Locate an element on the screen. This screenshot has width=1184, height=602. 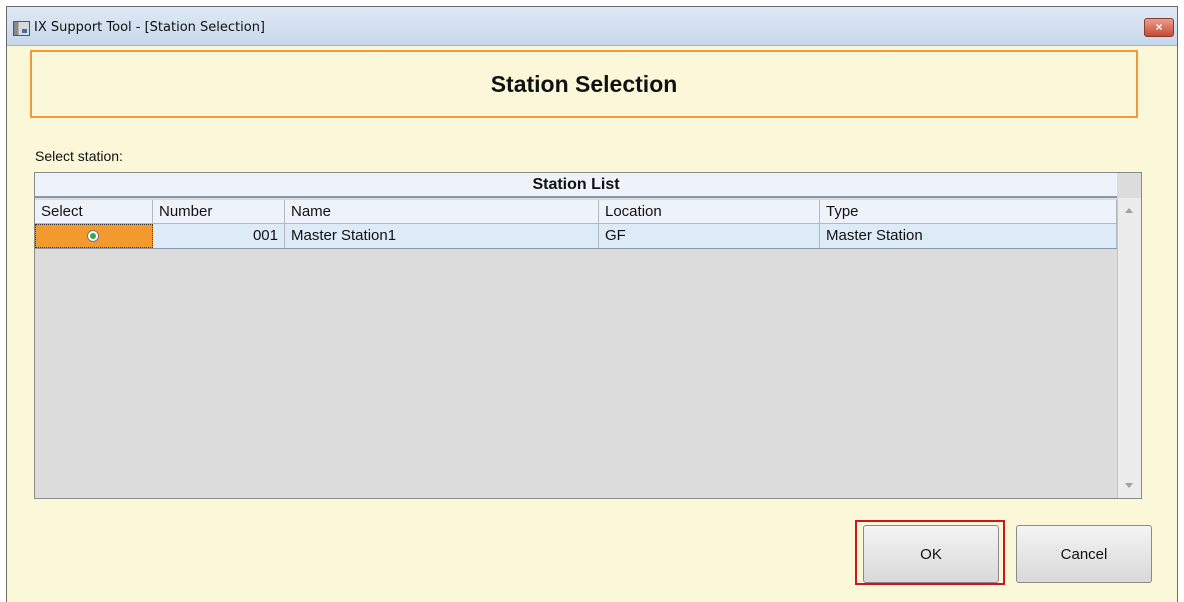
station-list-title: Station List is located at coordinates (576, 185).